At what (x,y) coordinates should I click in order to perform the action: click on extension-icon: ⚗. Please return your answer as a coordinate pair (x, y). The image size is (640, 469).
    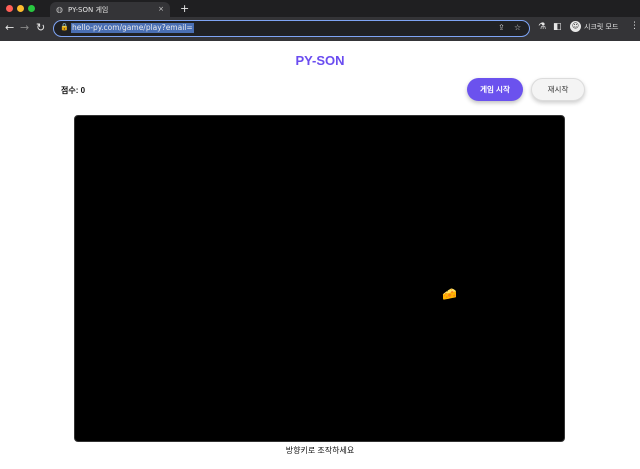
    Looking at the image, I should click on (542, 27).